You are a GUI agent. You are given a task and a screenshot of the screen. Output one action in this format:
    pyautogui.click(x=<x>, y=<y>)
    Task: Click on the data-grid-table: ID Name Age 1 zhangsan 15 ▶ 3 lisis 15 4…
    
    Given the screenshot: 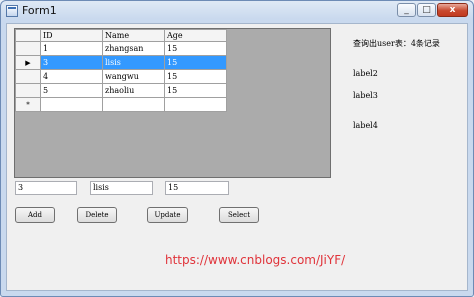 What is the action you would take?
    pyautogui.click(x=121, y=70)
    